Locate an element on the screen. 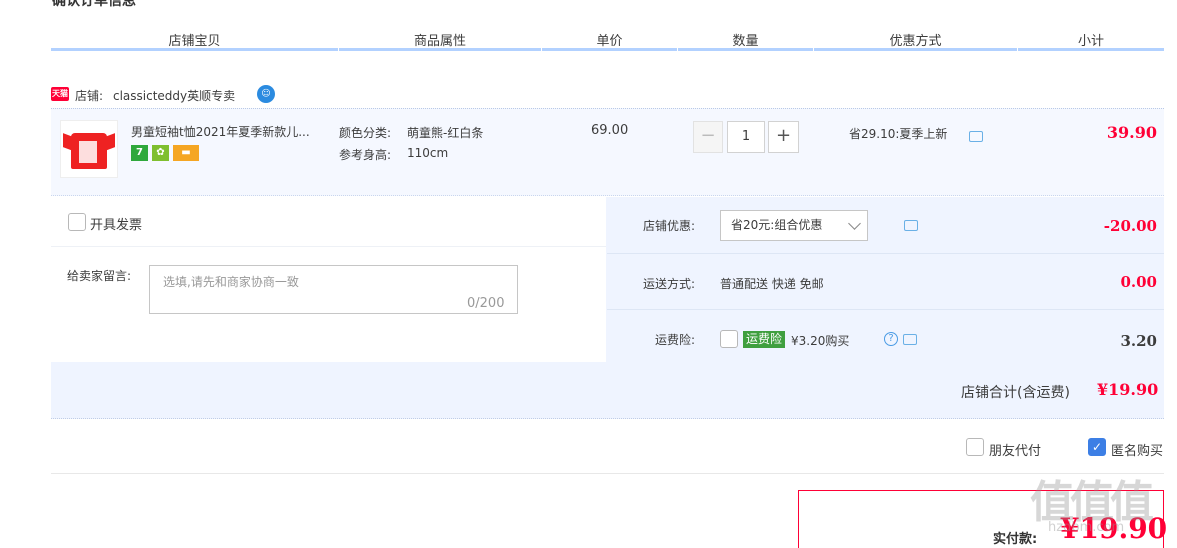 This screenshot has width=1177, height=548. store-coupon-label: 店铺优惠: is located at coordinates (668, 226).